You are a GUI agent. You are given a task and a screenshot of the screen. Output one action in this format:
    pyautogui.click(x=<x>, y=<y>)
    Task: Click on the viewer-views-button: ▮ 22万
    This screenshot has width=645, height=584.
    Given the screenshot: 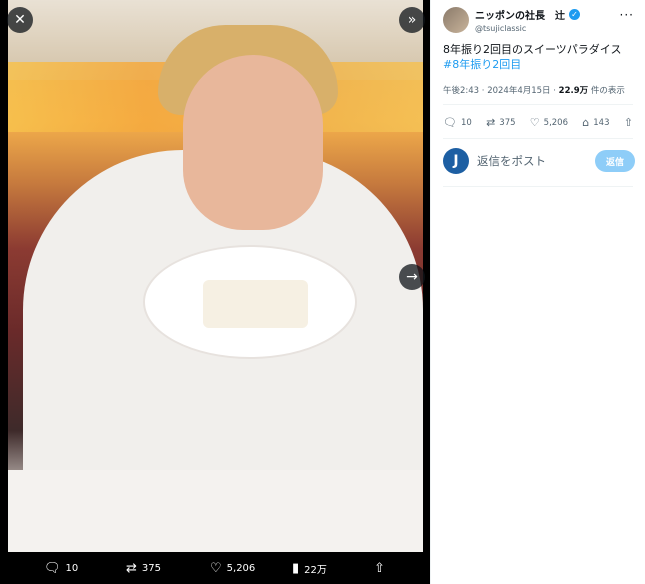 What is the action you would take?
    pyautogui.click(x=309, y=568)
    